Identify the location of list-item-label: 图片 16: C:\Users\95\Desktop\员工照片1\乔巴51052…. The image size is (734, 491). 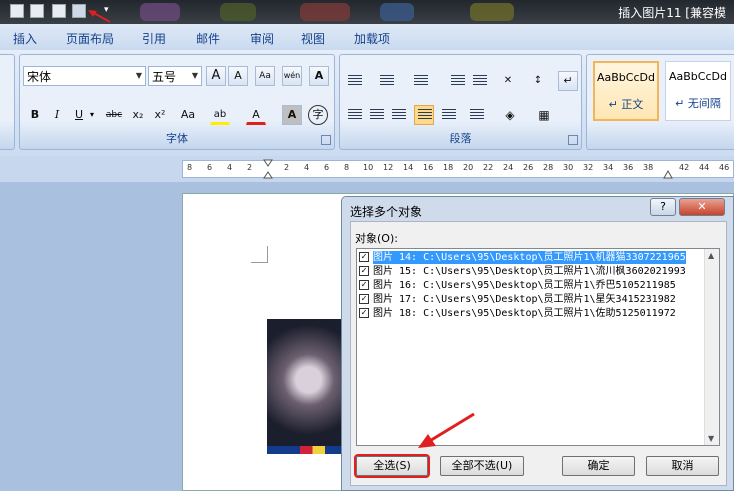
(524, 285).